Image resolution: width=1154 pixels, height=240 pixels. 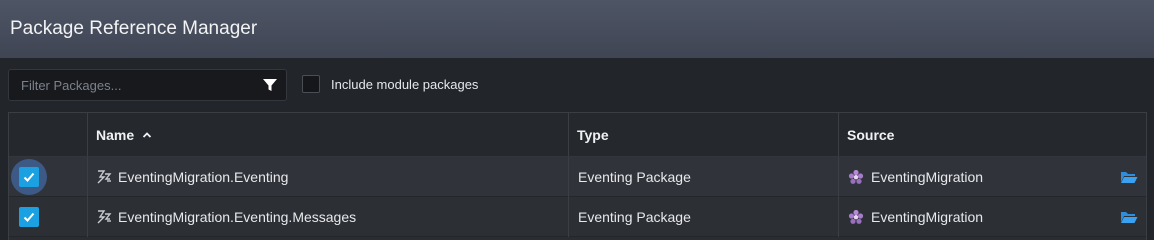 I want to click on header-select-column, so click(x=48, y=134).